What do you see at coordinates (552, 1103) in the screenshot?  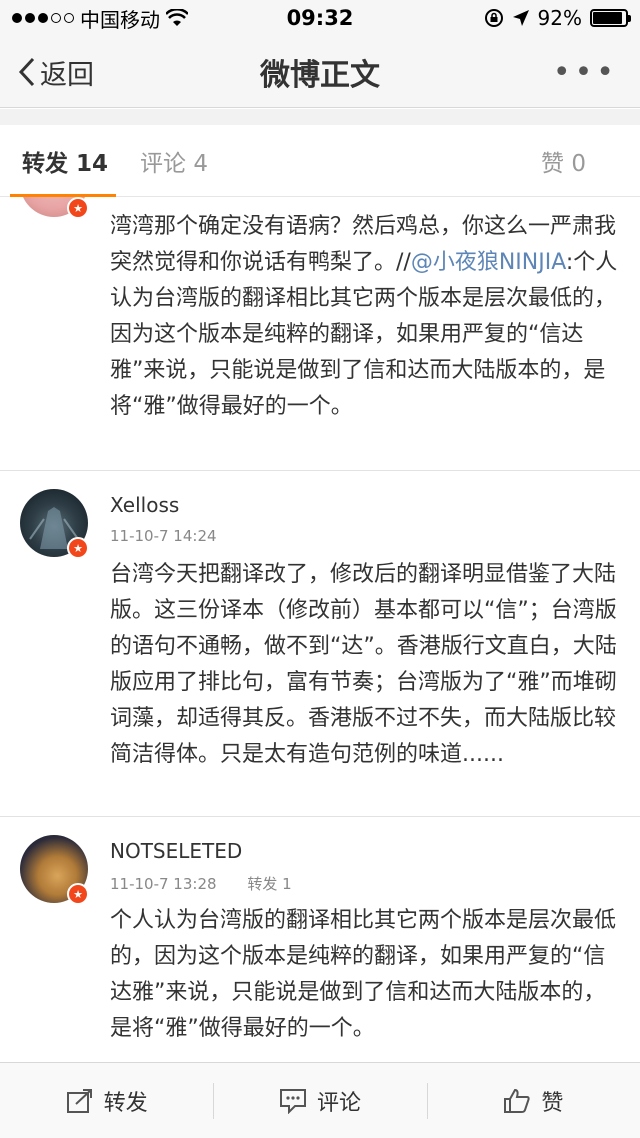 I see `like-label: 赞` at bounding box center [552, 1103].